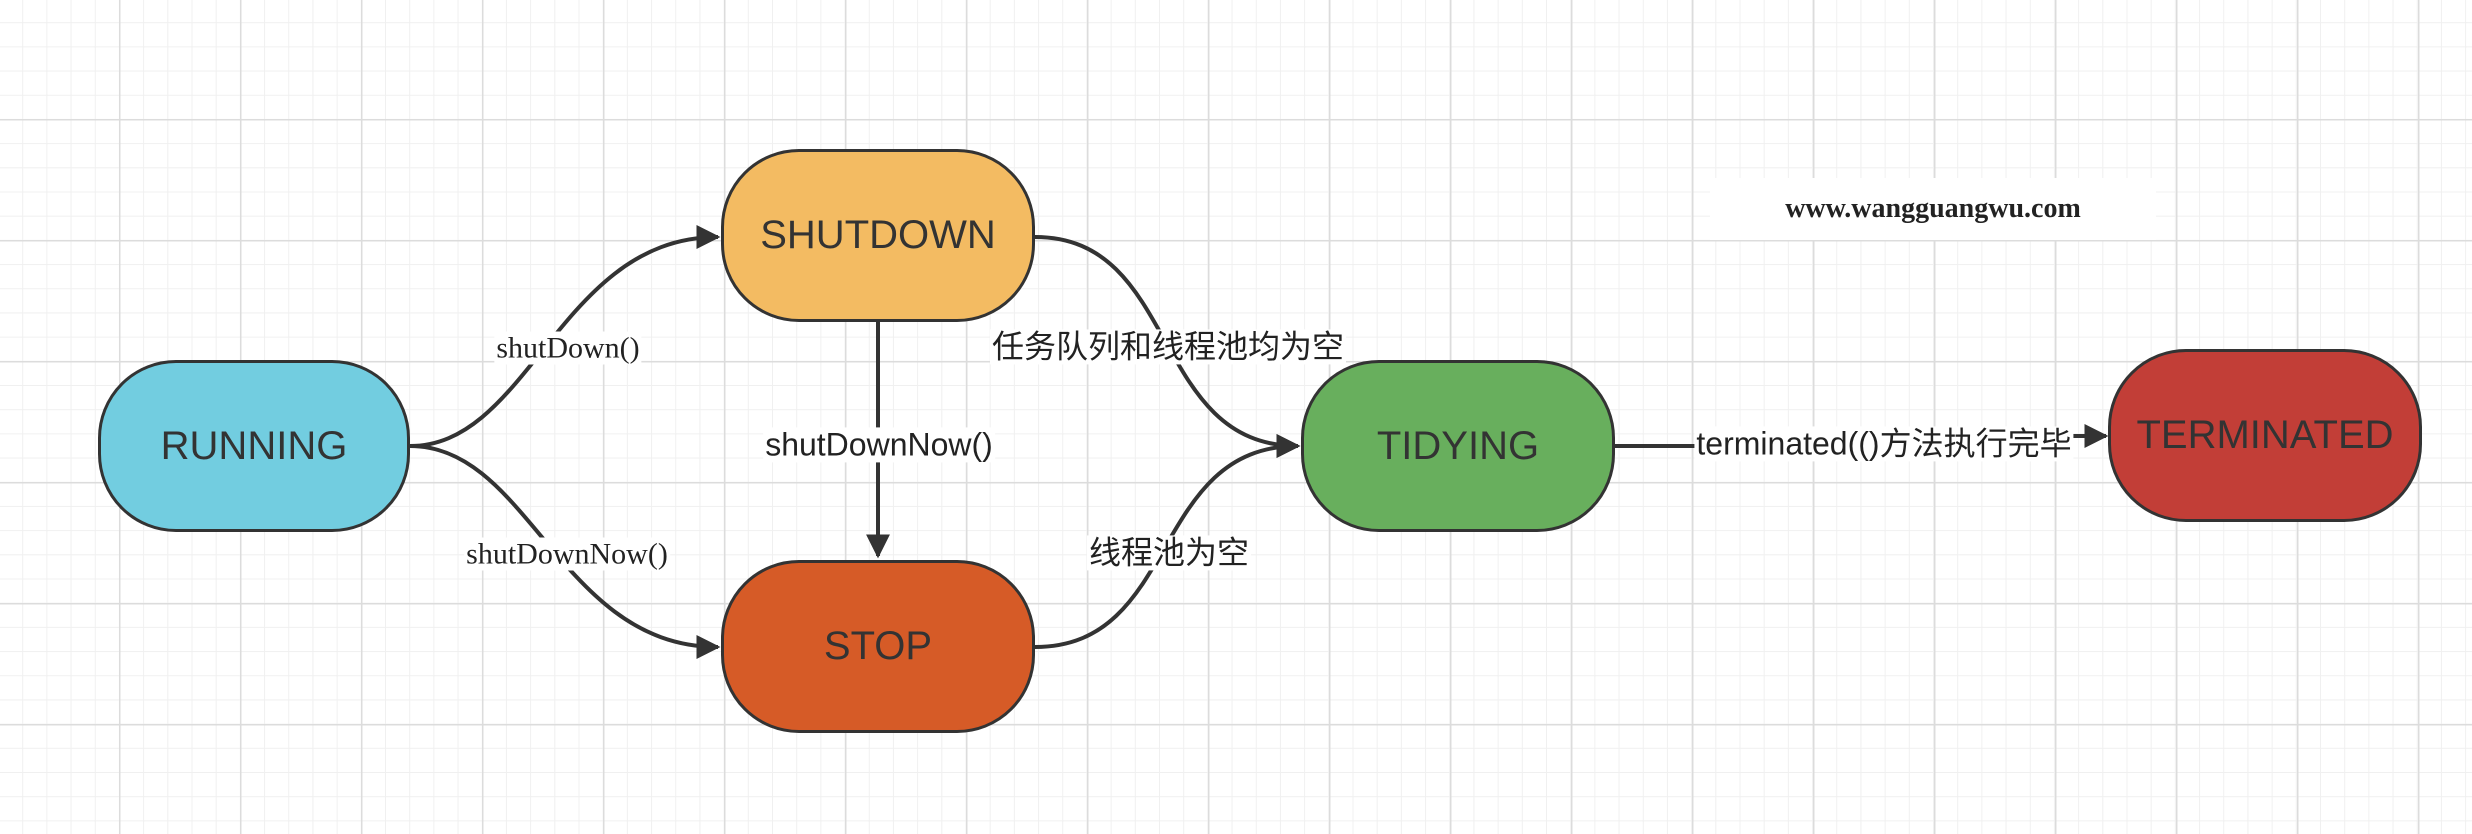 The image size is (2472, 834). I want to click on edge-label-terminated-method-done: terminated(()方法执行完毕, so click(1884, 443).